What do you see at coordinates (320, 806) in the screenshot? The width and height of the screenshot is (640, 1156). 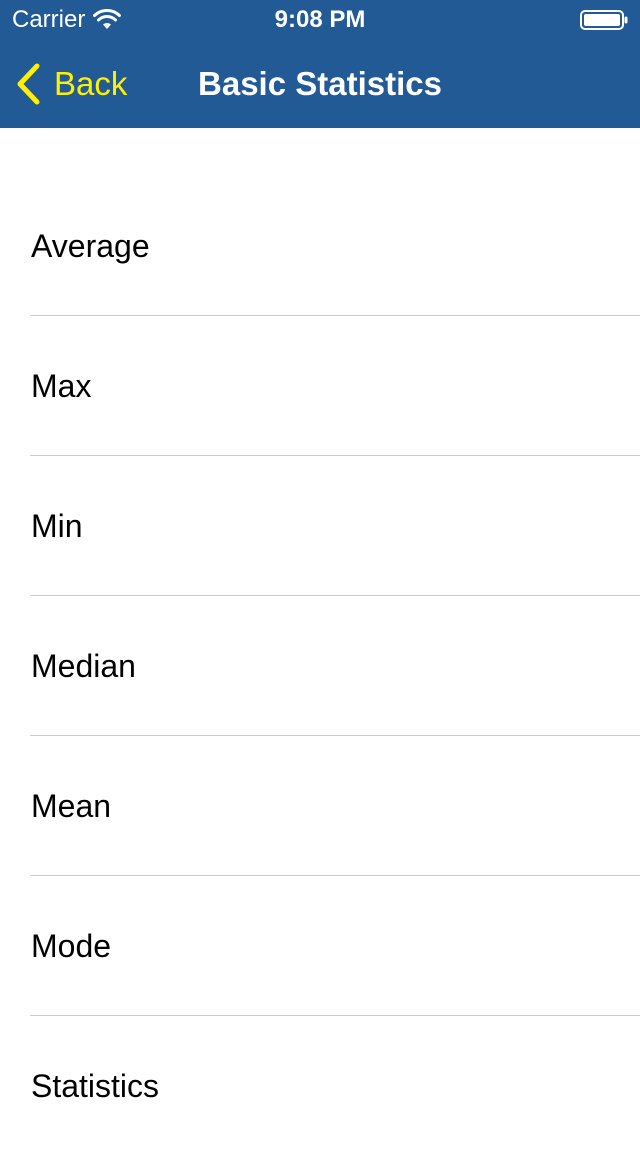 I see `list-item-mean: Mean` at bounding box center [320, 806].